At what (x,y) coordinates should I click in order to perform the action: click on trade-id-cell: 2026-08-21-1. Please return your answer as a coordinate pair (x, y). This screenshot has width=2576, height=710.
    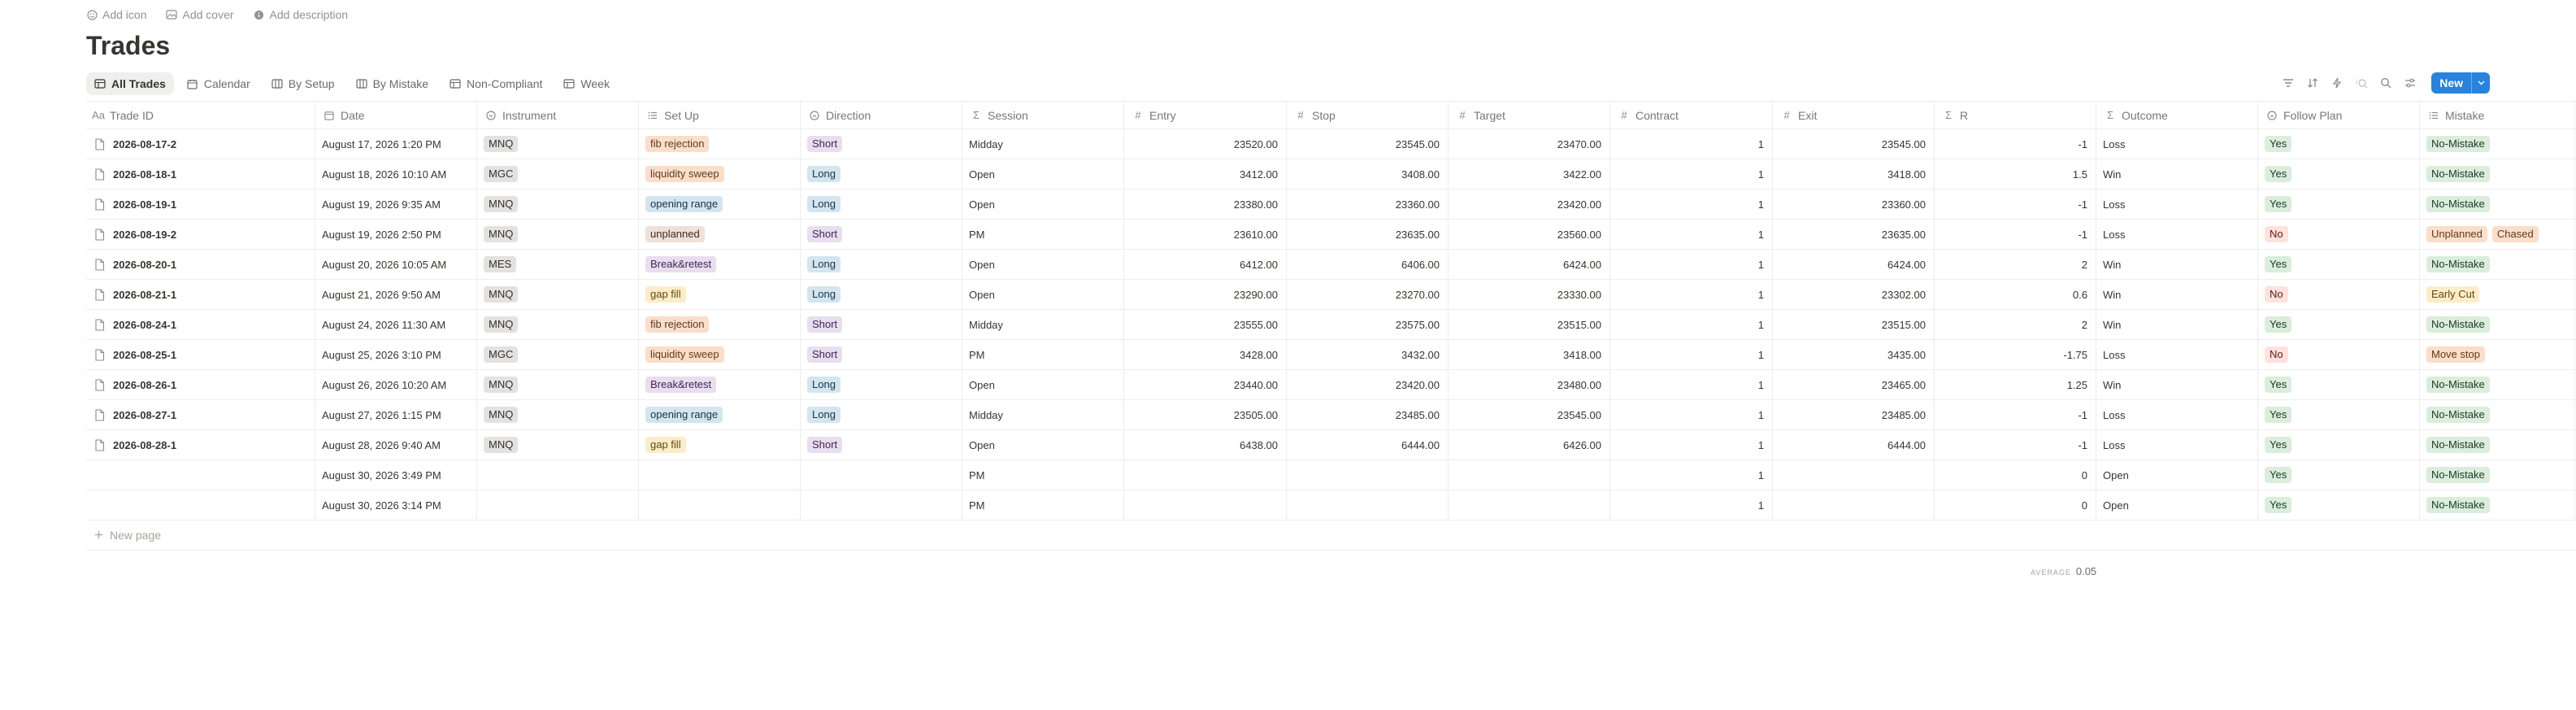
    Looking at the image, I should click on (200, 294).